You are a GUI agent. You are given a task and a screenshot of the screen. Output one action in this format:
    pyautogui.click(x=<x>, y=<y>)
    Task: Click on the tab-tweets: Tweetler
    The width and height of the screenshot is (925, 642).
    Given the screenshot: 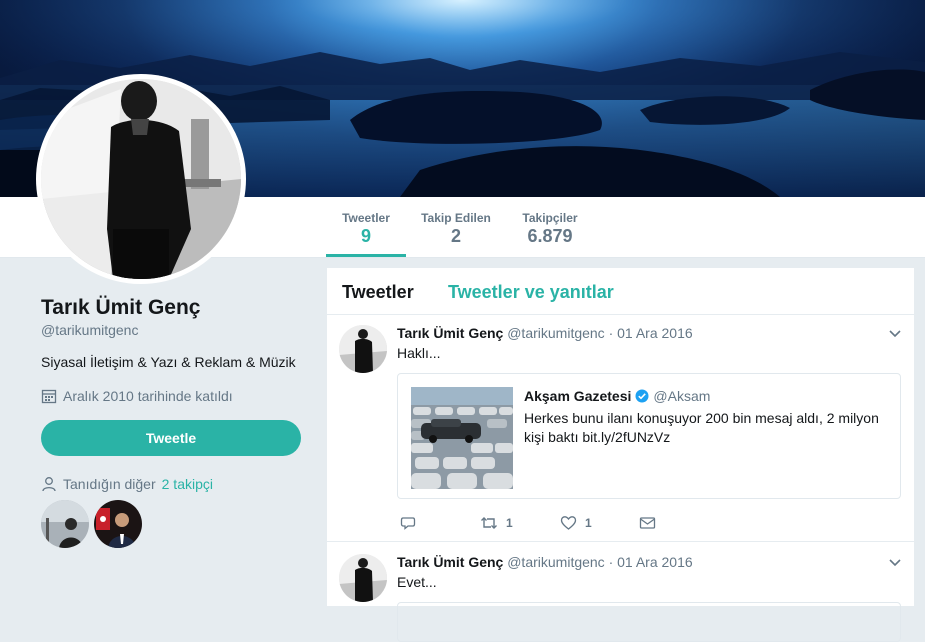 What is the action you would take?
    pyautogui.click(x=378, y=292)
    